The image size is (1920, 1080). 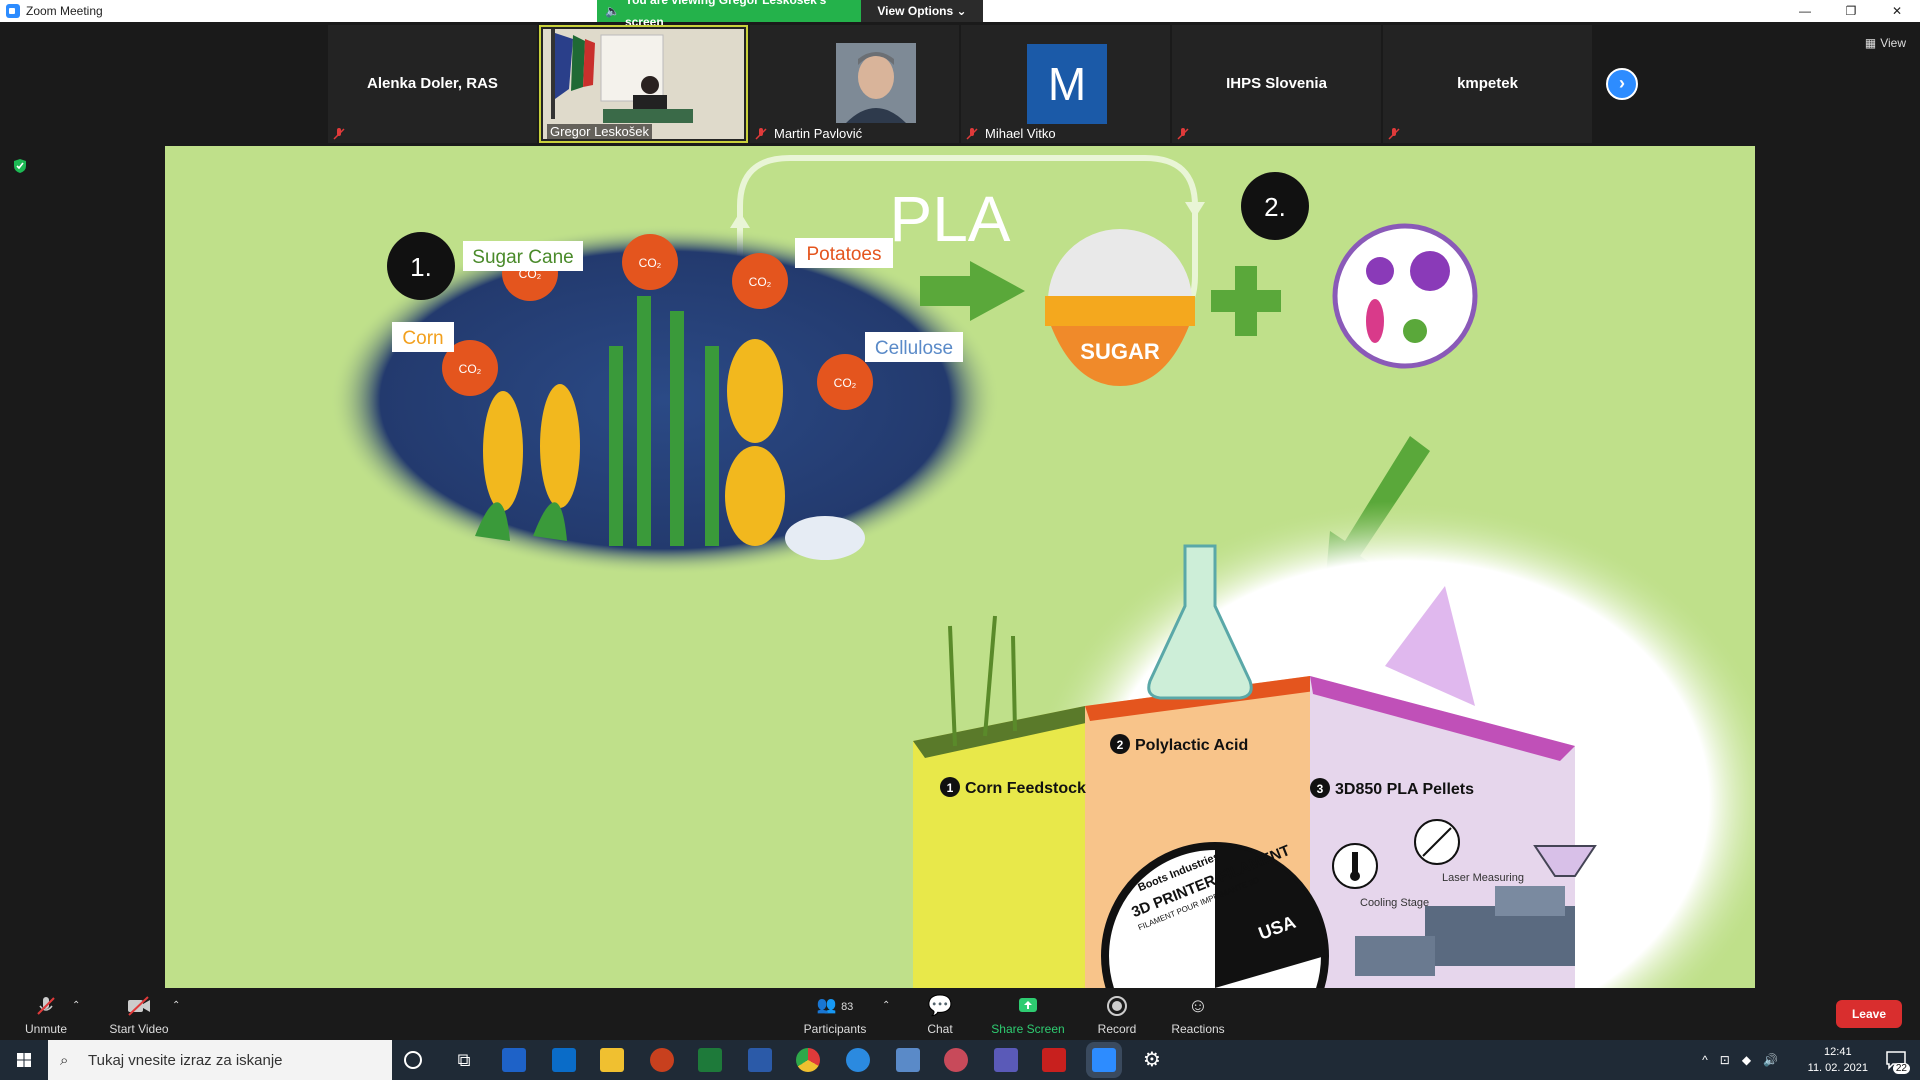 What do you see at coordinates (1770, 1060) in the screenshot?
I see `volume-icon: 🔊` at bounding box center [1770, 1060].